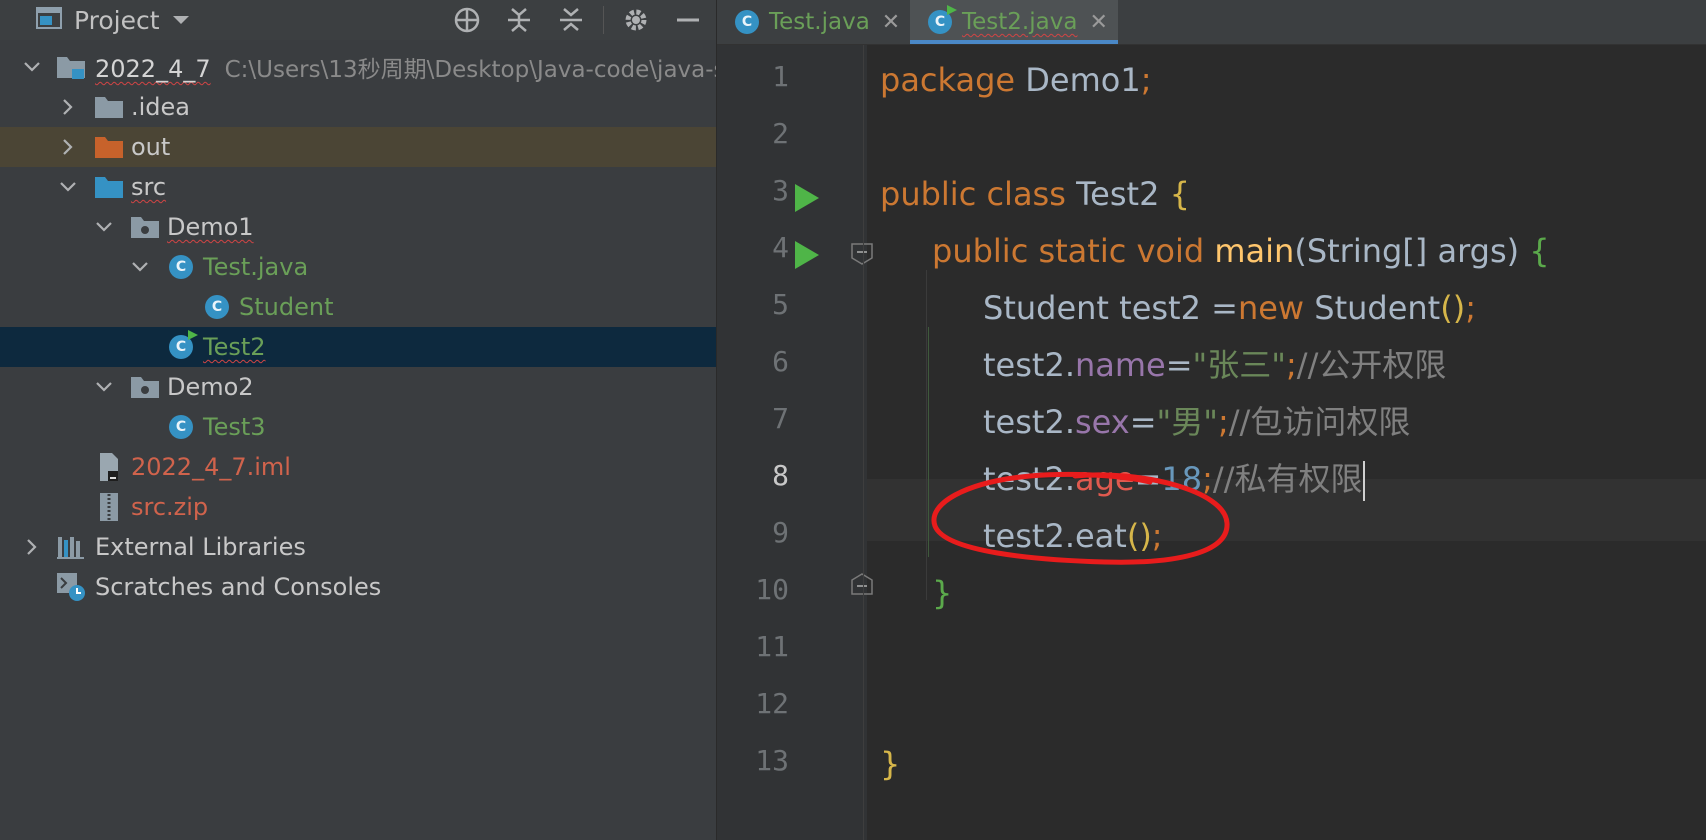  Describe the element at coordinates (780, 532) in the screenshot. I see `line-number: 9` at that location.